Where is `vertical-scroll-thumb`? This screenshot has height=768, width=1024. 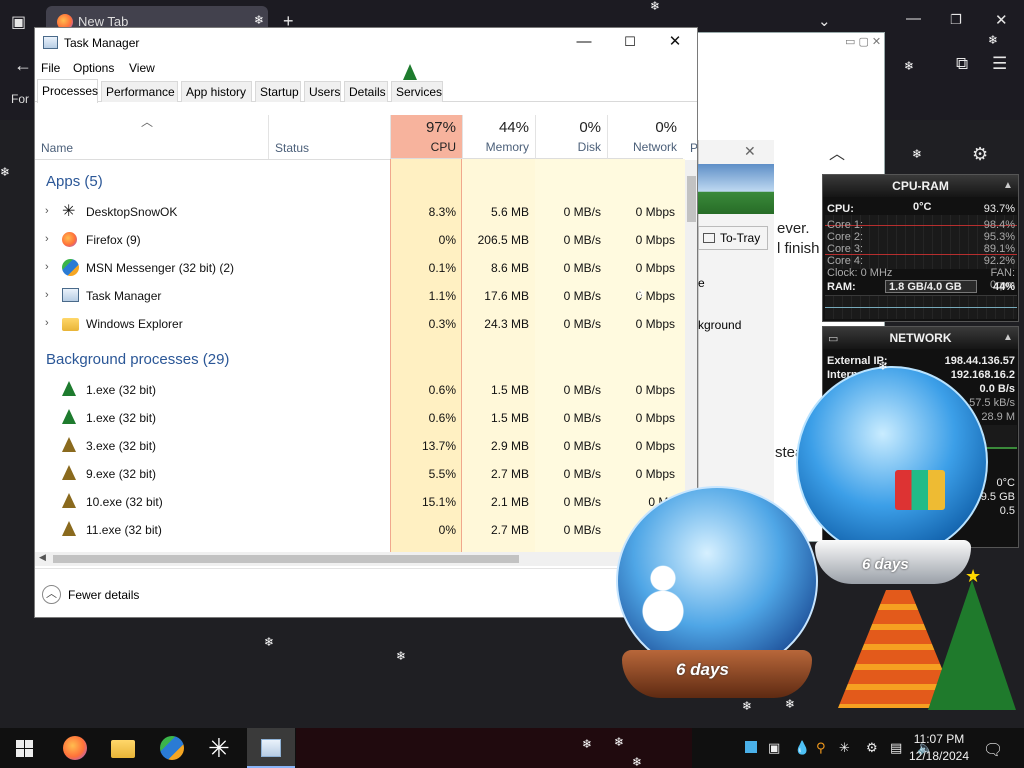 vertical-scroll-thumb is located at coordinates (691, 199).